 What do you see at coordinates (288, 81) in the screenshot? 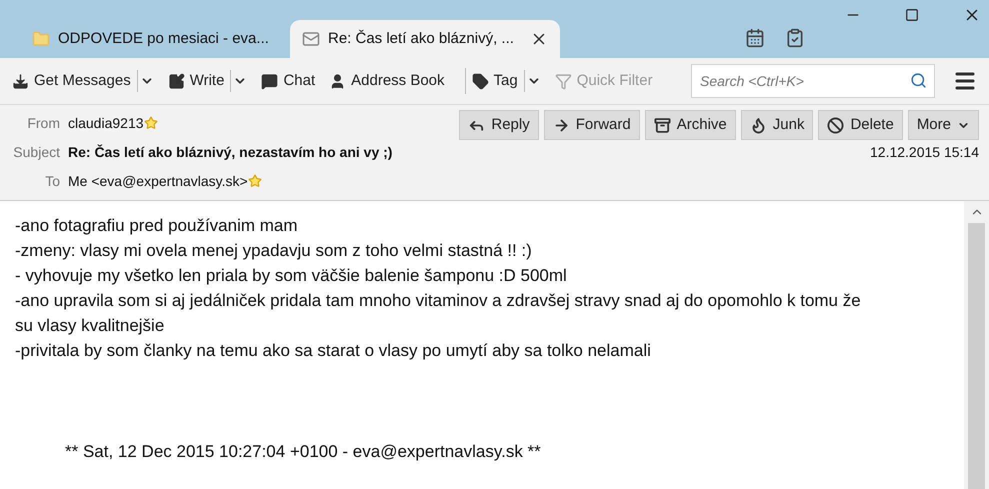
I see `toolbar-button: Chat` at bounding box center [288, 81].